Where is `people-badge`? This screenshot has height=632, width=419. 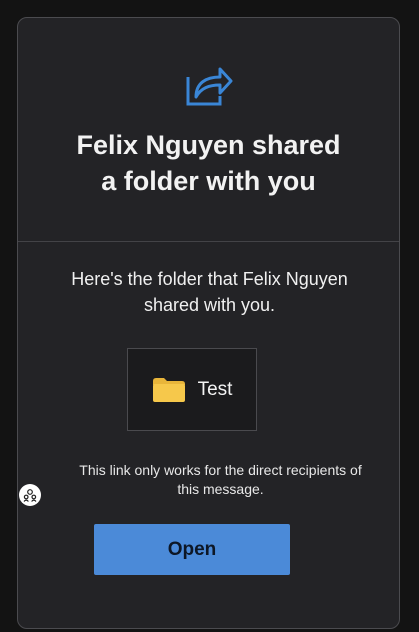 people-badge is located at coordinates (30, 495).